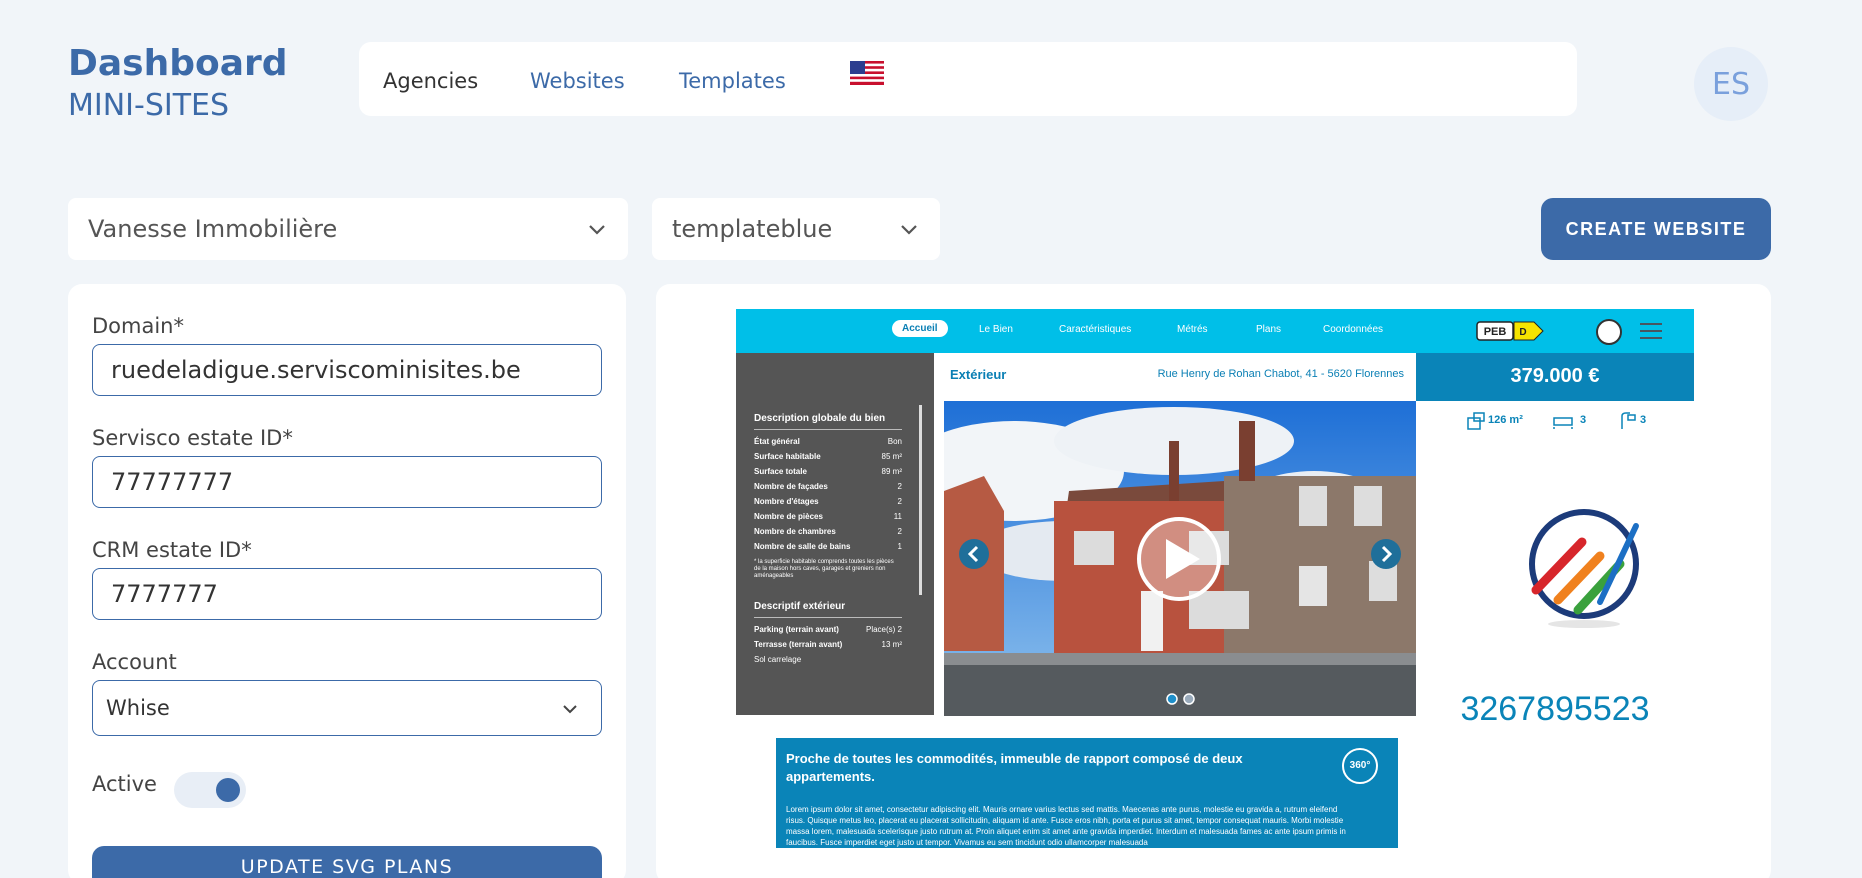 This screenshot has height=878, width=1862. I want to click on side-row: Nombre d'étages 2, so click(828, 501).